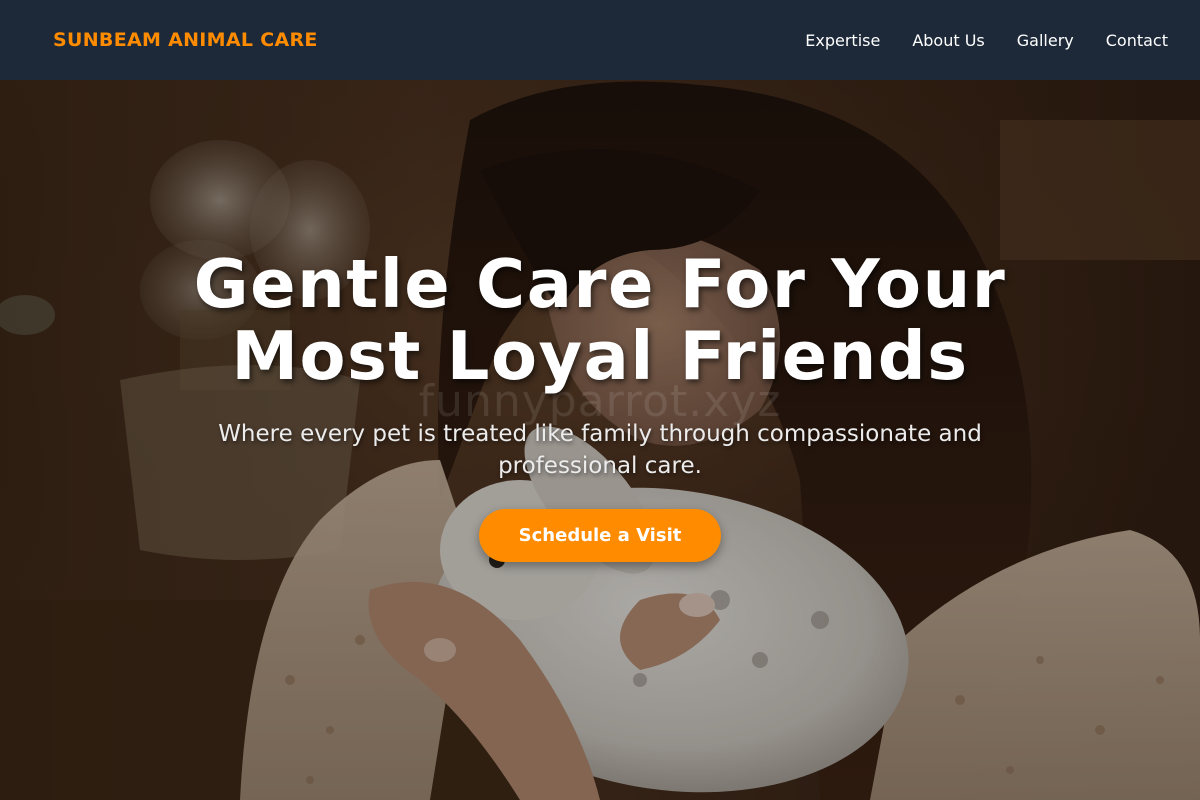 This screenshot has height=800, width=1200. Describe the element at coordinates (842, 40) in the screenshot. I see `nav-link-expertise: Expertise` at that location.